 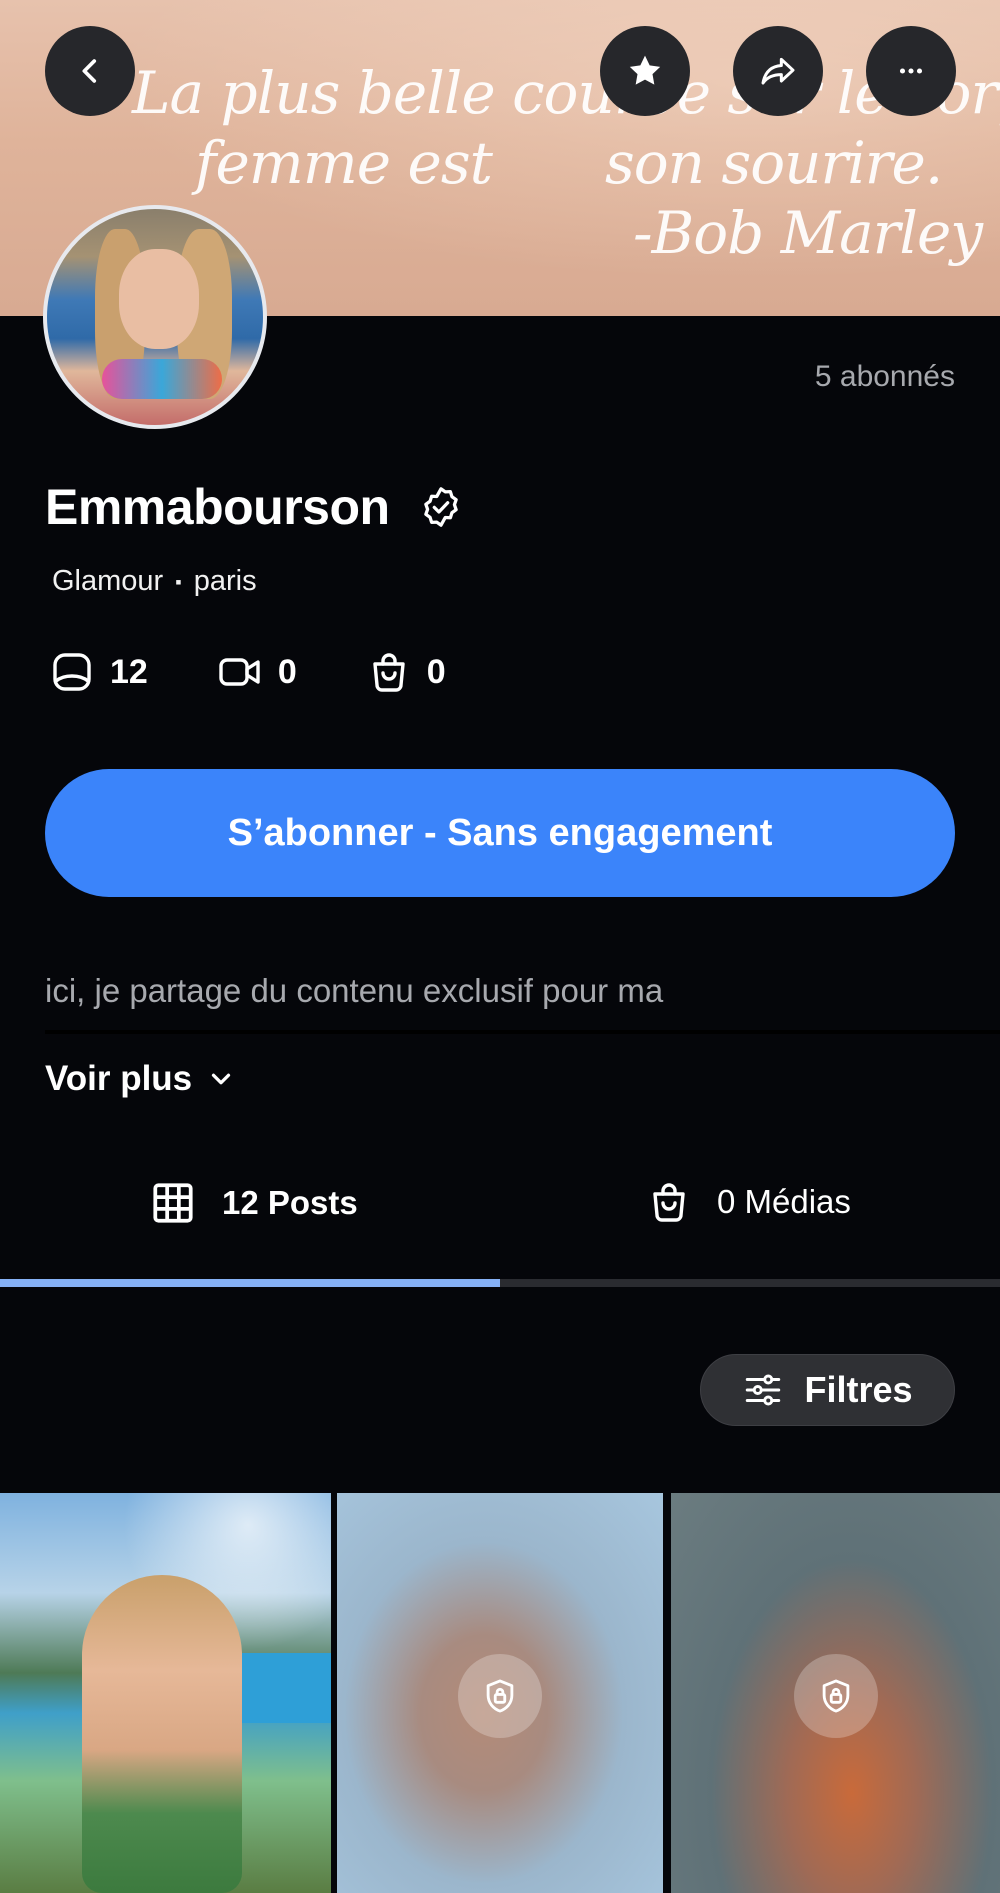 I want to click on bio-fade, so click(x=522, y=1032).